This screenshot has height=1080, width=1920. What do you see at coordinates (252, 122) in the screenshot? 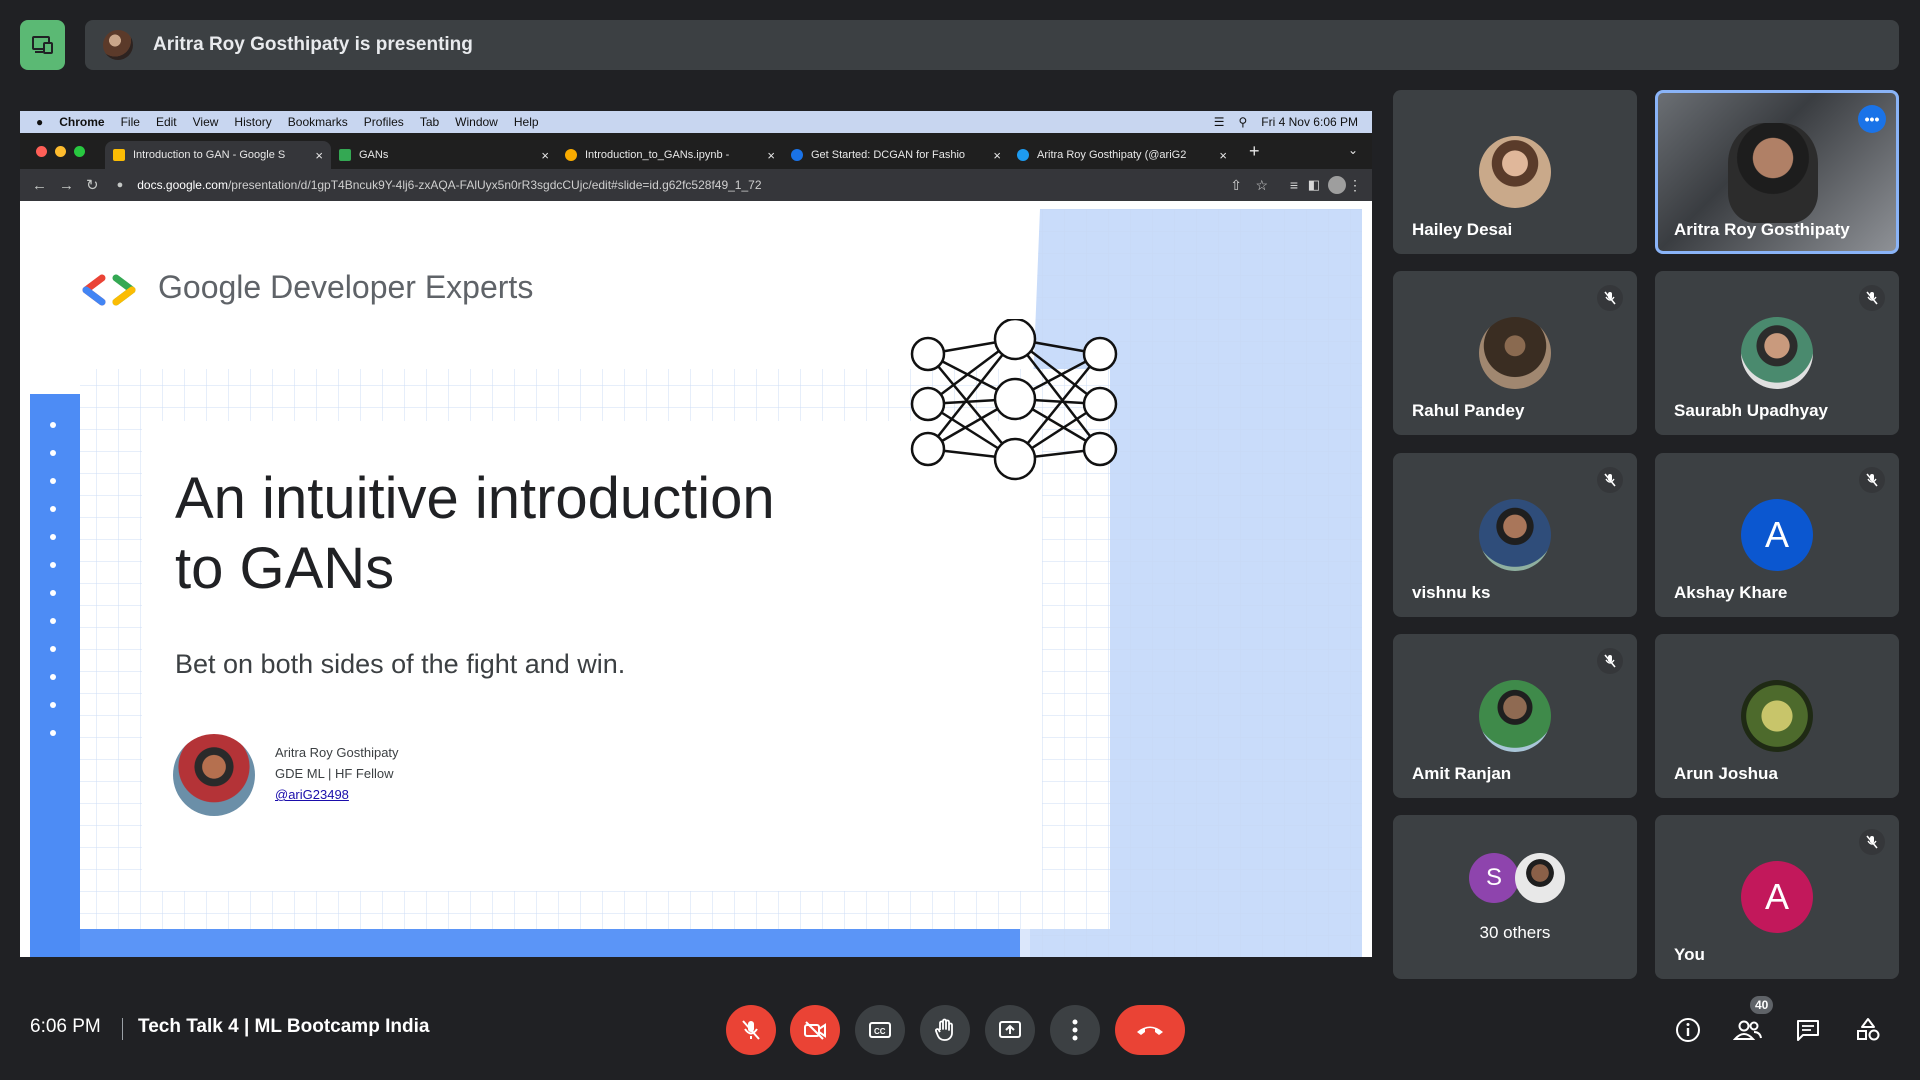
I see `menubar-item-history: History` at bounding box center [252, 122].